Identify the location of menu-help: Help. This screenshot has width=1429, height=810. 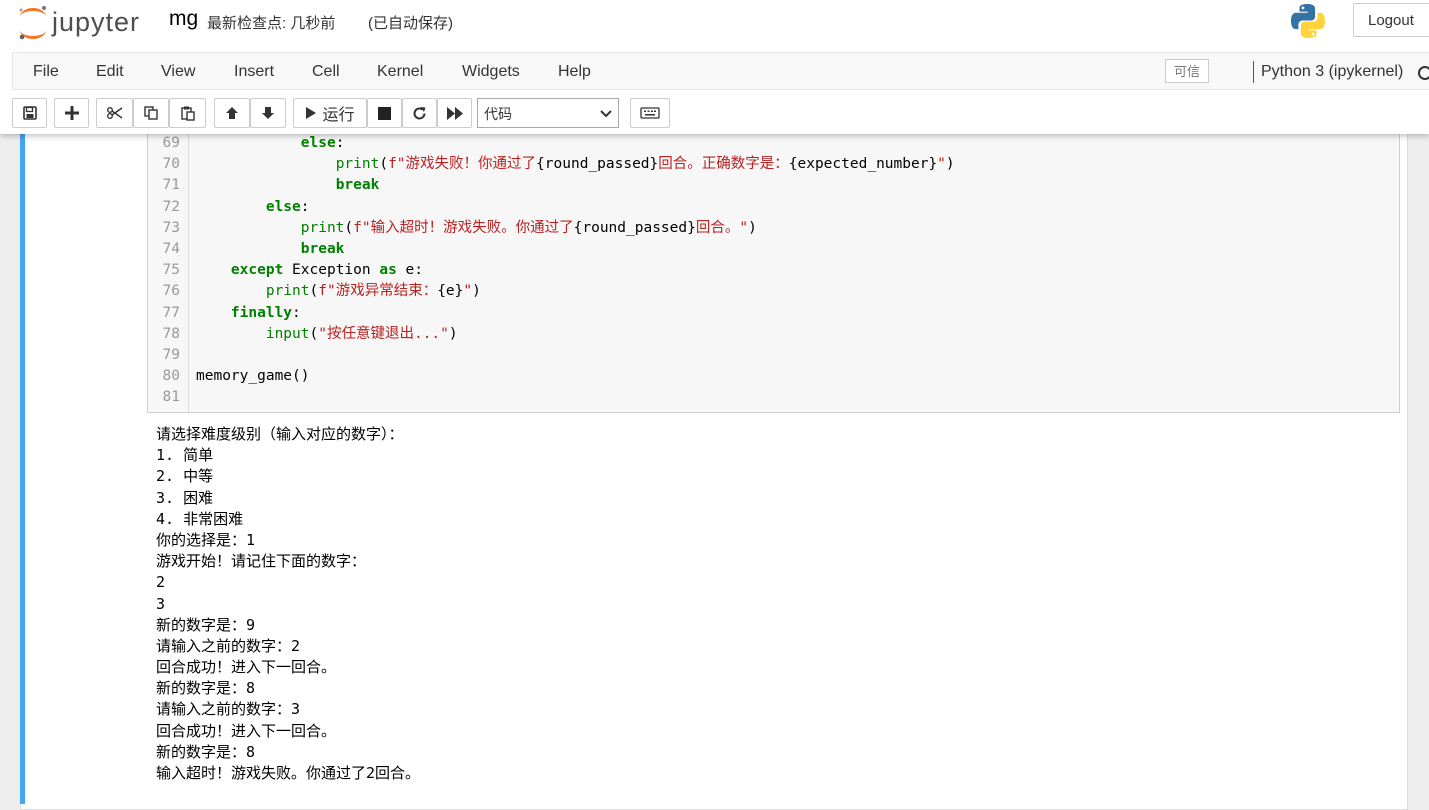
(574, 72).